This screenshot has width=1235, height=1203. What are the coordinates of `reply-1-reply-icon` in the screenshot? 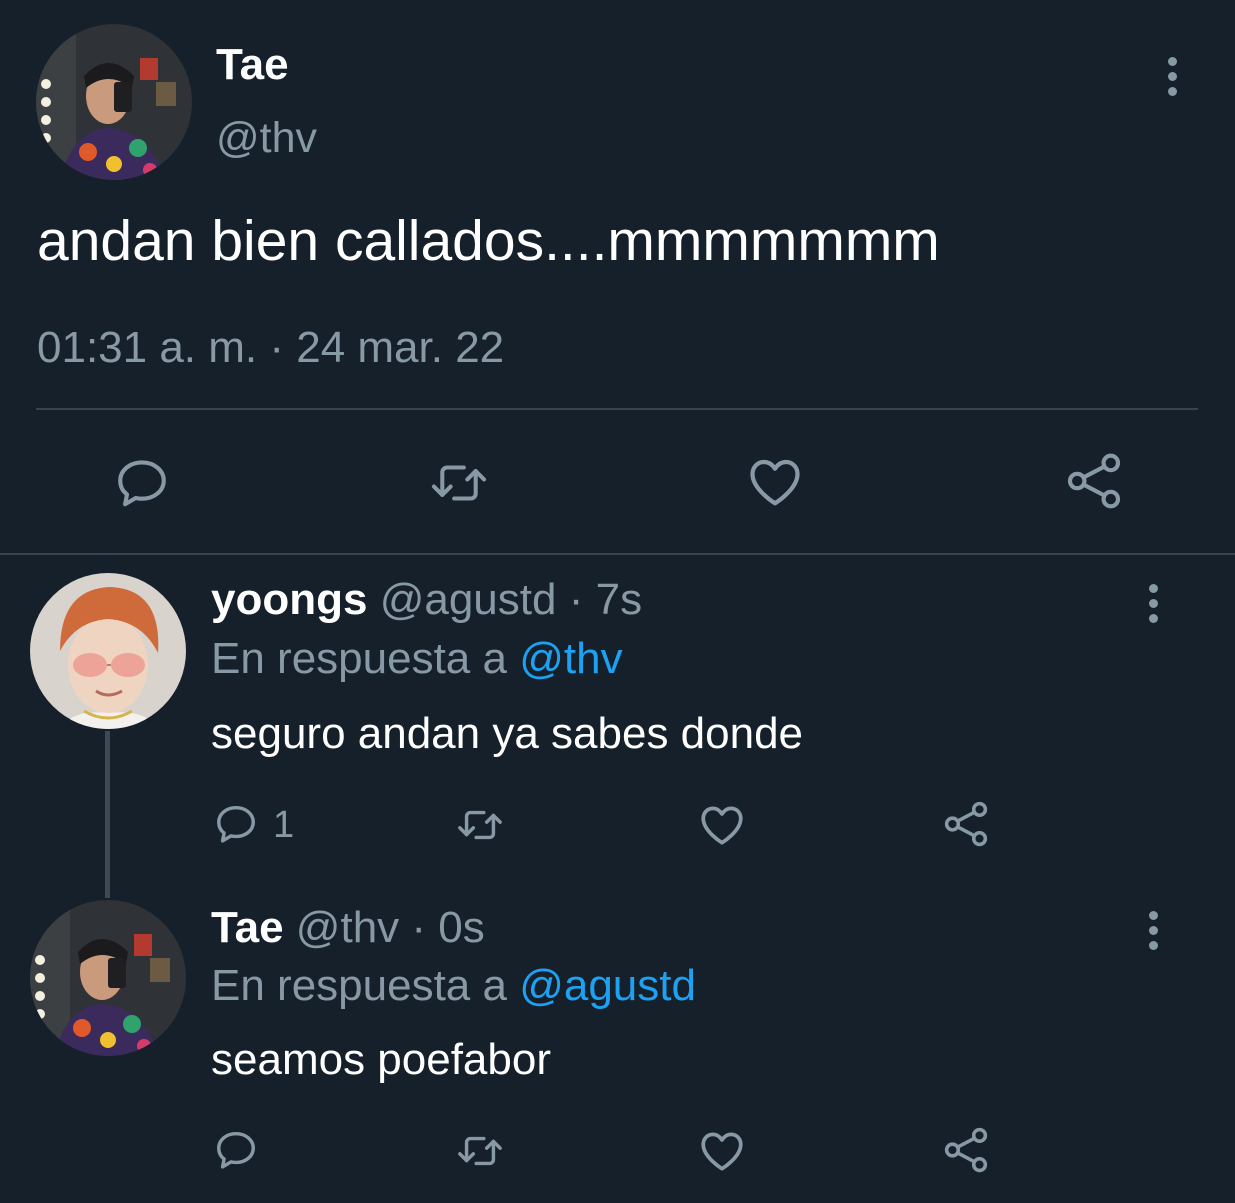 It's located at (236, 824).